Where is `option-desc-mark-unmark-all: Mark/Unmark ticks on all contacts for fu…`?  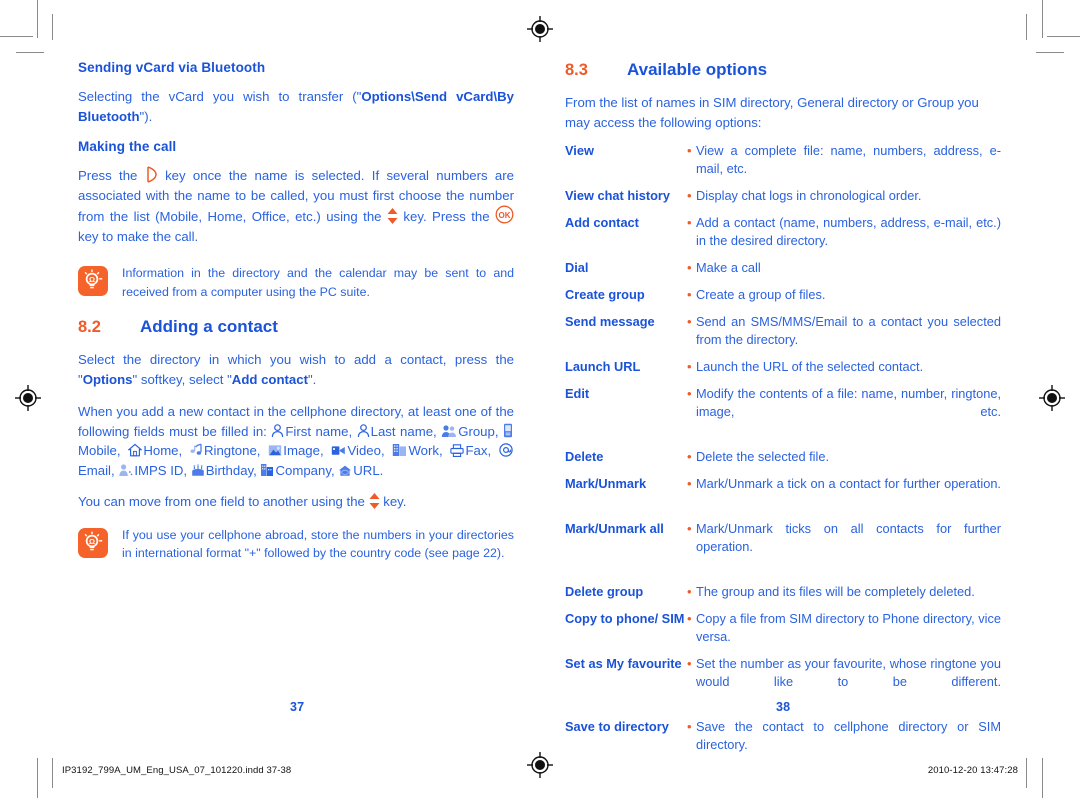
option-desc-mark-unmark-all: Mark/Unmark ticks on all contacts for fu… is located at coordinates (848, 537).